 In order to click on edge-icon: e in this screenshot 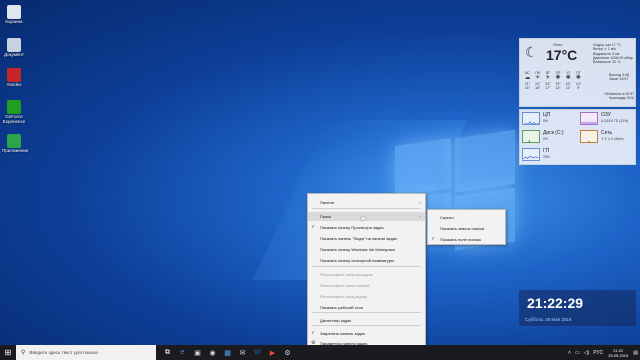, I will do `click(182, 352)`.